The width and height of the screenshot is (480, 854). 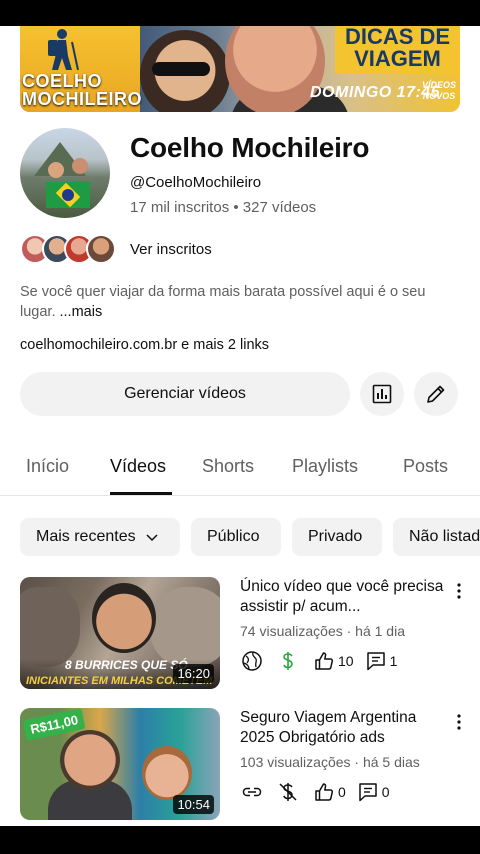 I want to click on unlisted-chip: Não listad, so click(x=436, y=537).